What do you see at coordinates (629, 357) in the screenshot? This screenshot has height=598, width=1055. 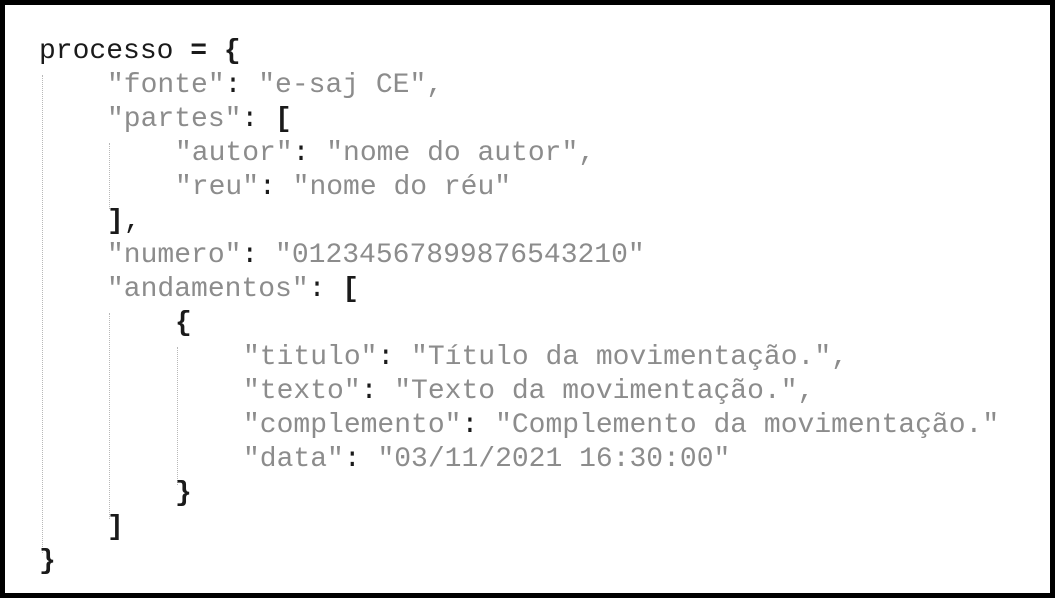 I see `titulo-value: "Título da movimentação.",` at bounding box center [629, 357].